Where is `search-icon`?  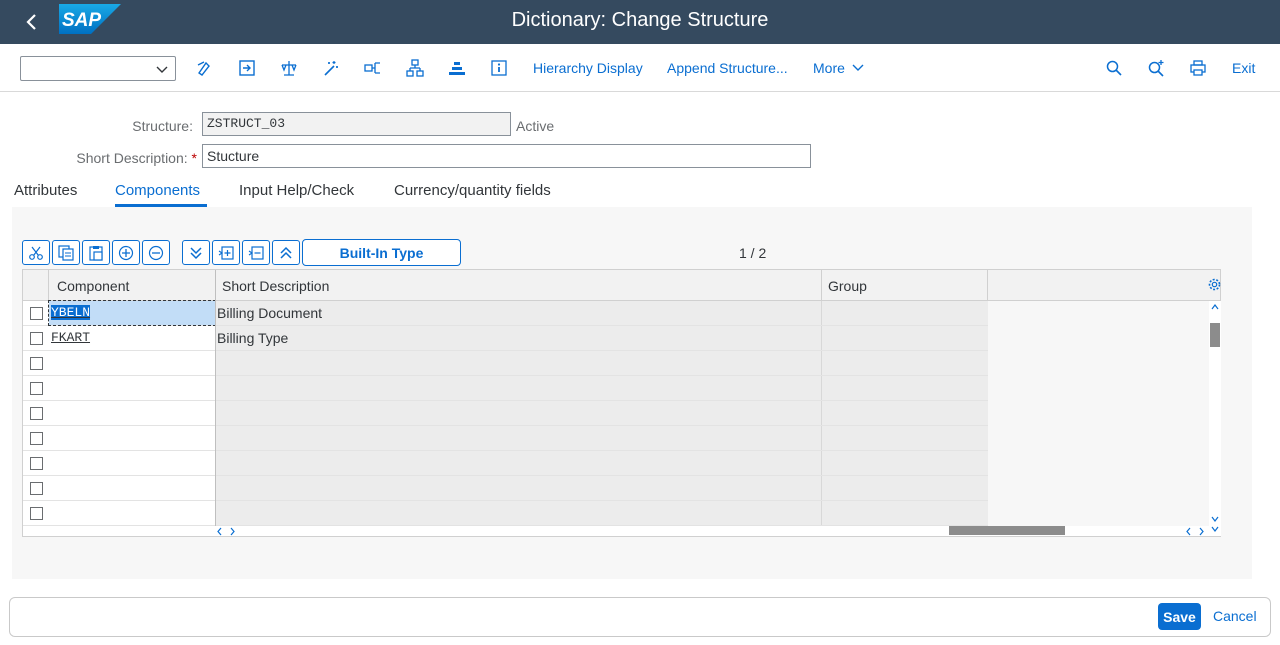
search-icon is located at coordinates (1114, 68).